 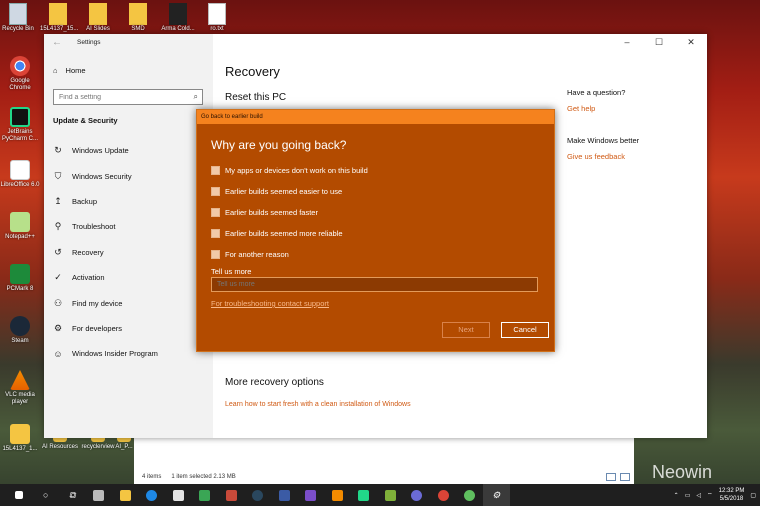 What do you see at coordinates (625, 477) in the screenshot?
I see `large-icons-view-icon` at bounding box center [625, 477].